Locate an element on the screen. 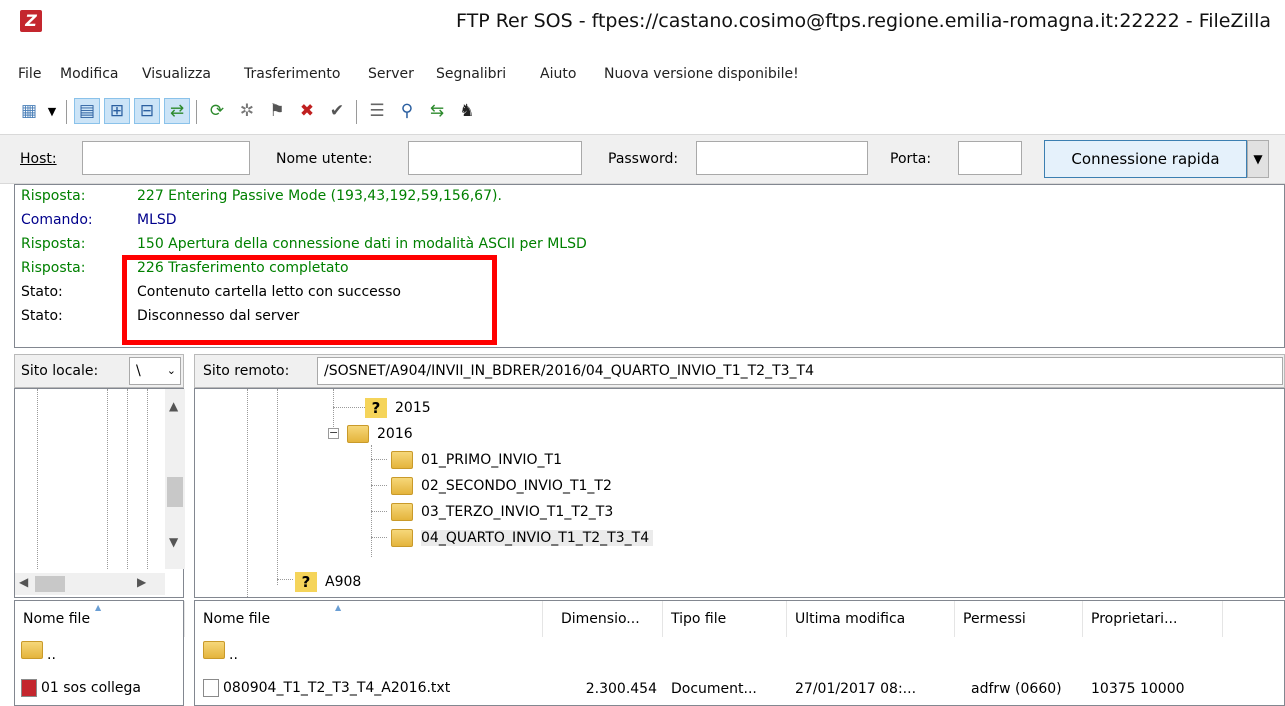 The width and height of the screenshot is (1285, 706). tree-node: 2016 is located at coordinates (380, 434).